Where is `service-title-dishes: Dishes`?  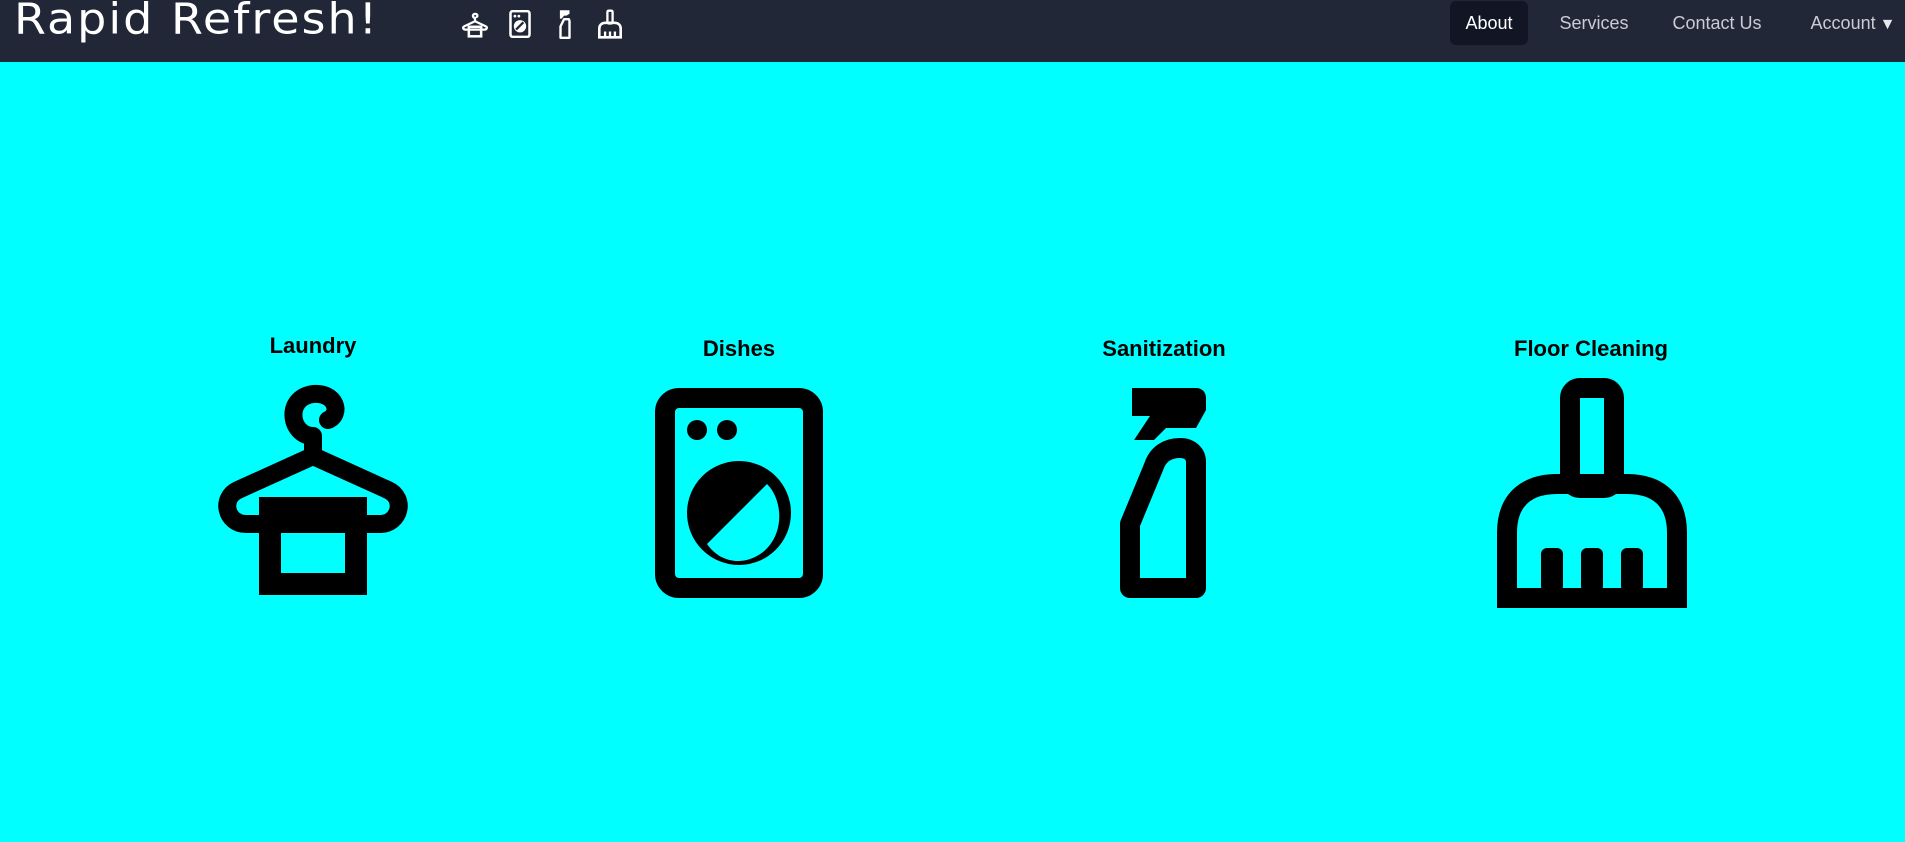
service-title-dishes: Dishes is located at coordinates (739, 348).